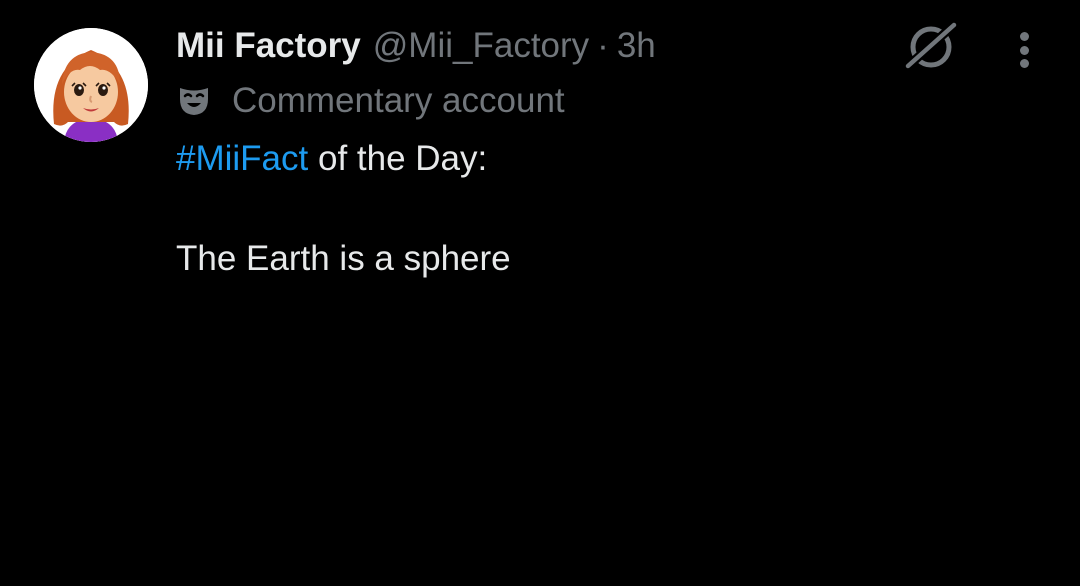 Image resolution: width=1080 pixels, height=586 pixels. I want to click on mii-avatar-image, so click(91, 85).